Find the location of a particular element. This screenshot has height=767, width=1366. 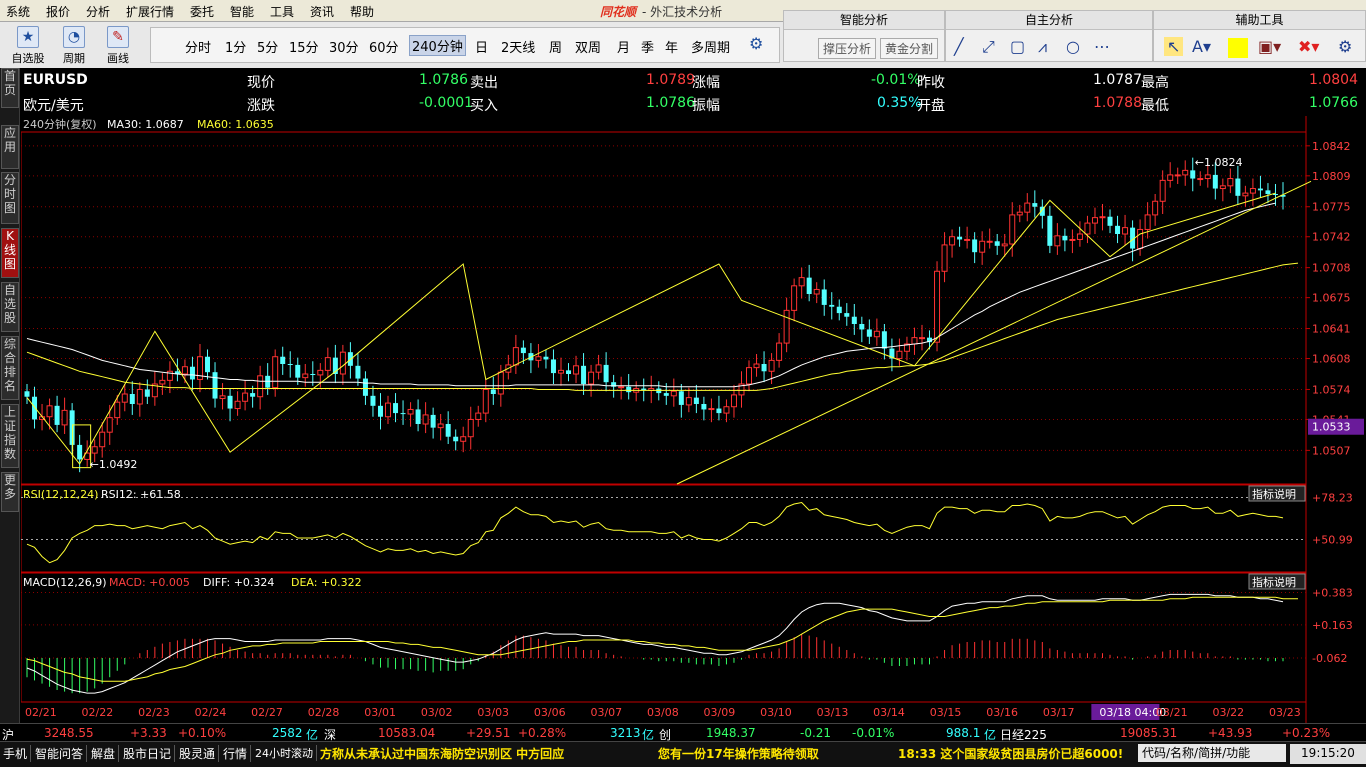

value-change: -0.0001 is located at coordinates (446, 103).